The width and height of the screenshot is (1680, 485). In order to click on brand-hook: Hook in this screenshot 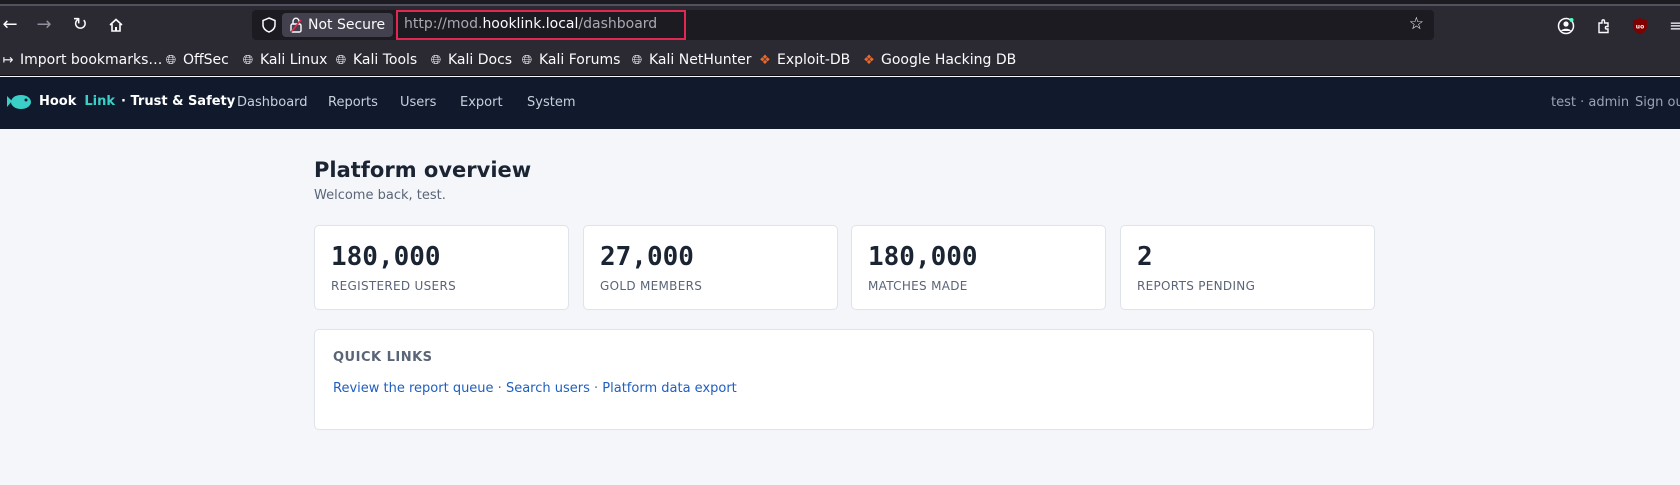, I will do `click(58, 101)`.